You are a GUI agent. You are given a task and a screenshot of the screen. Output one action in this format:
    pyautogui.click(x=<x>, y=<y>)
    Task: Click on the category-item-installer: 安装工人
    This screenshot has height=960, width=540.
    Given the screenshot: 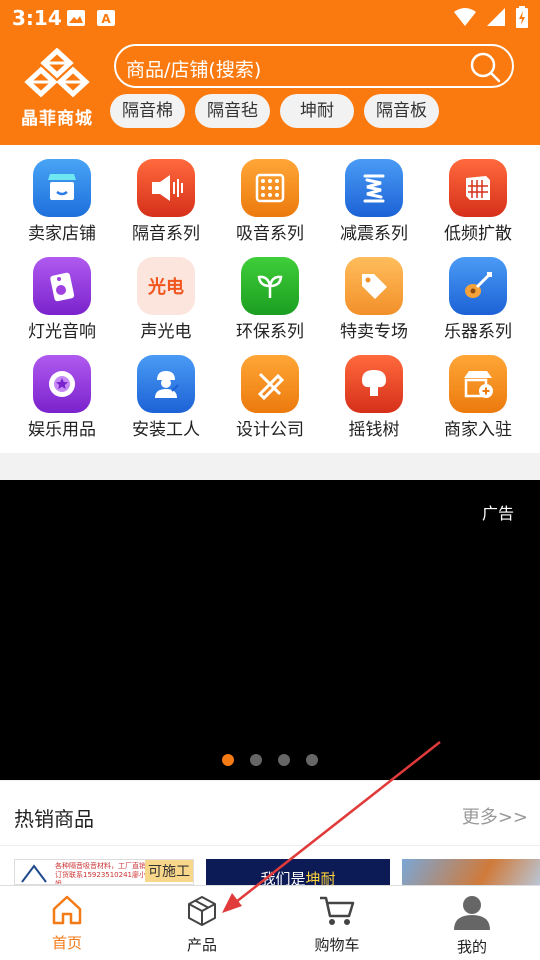 What is the action you would take?
    pyautogui.click(x=166, y=397)
    